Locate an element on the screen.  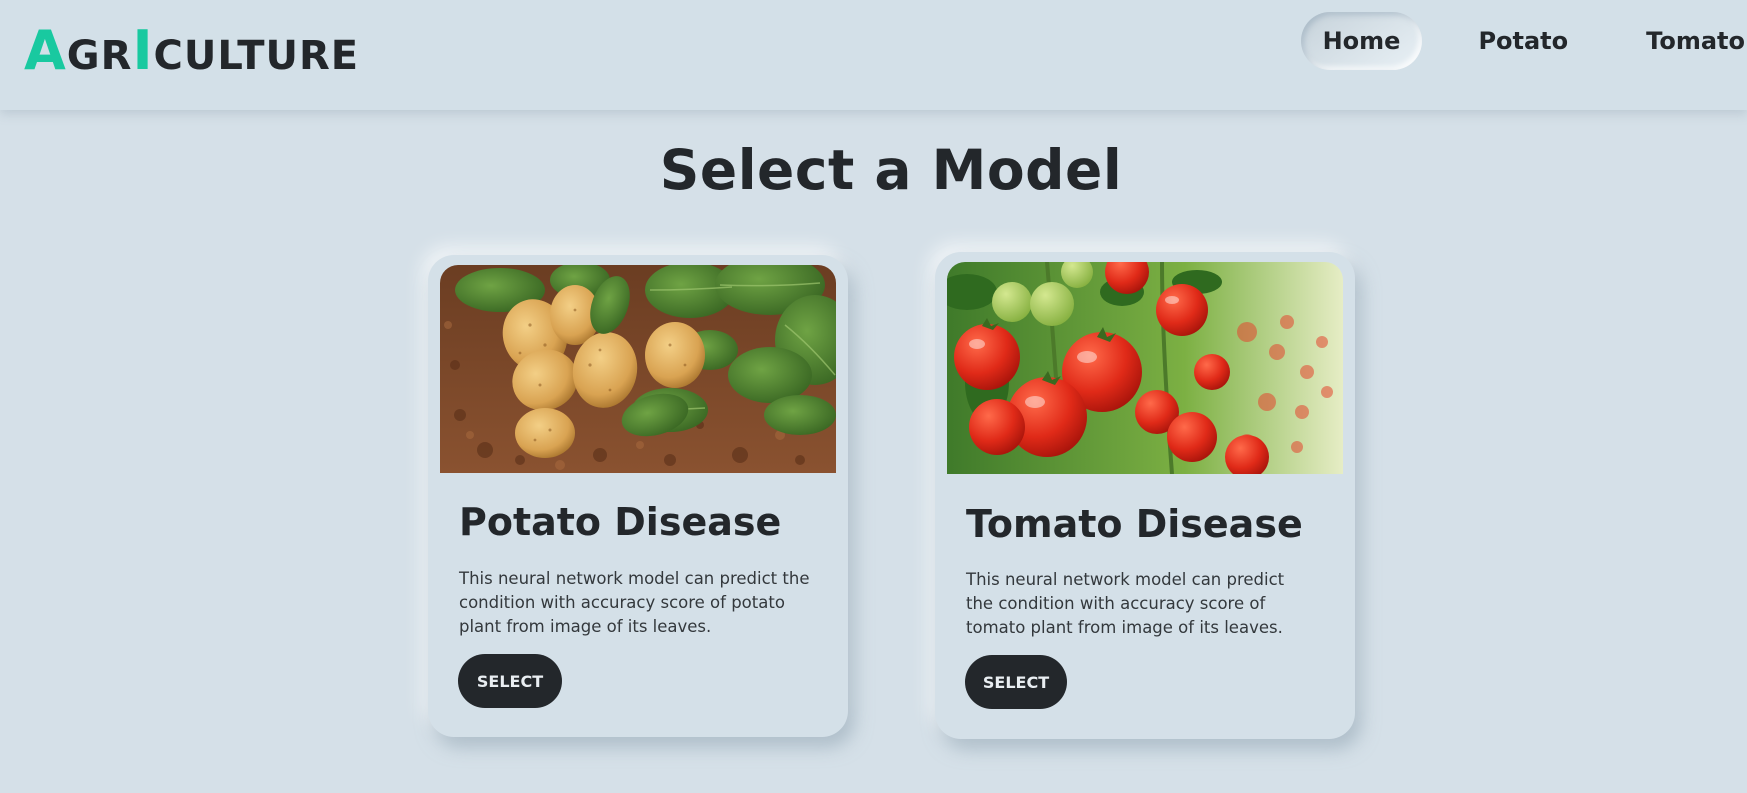
nav-tomato-link: Tomato is located at coordinates (1685, 41).